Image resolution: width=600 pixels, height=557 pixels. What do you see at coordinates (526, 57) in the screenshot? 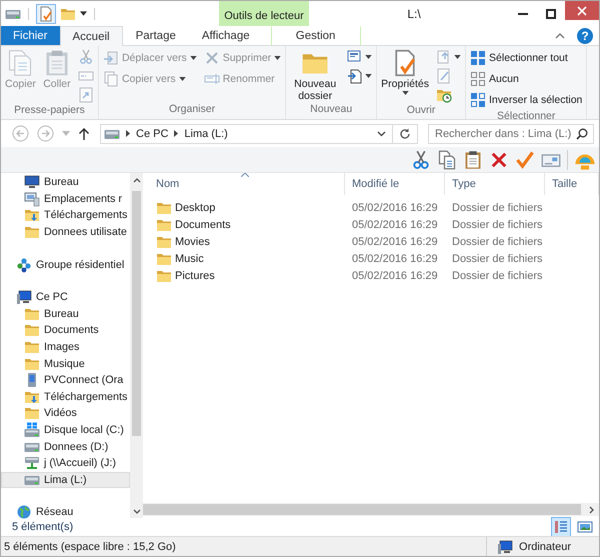
I see `ribbon-button: Sélectionner tout` at bounding box center [526, 57].